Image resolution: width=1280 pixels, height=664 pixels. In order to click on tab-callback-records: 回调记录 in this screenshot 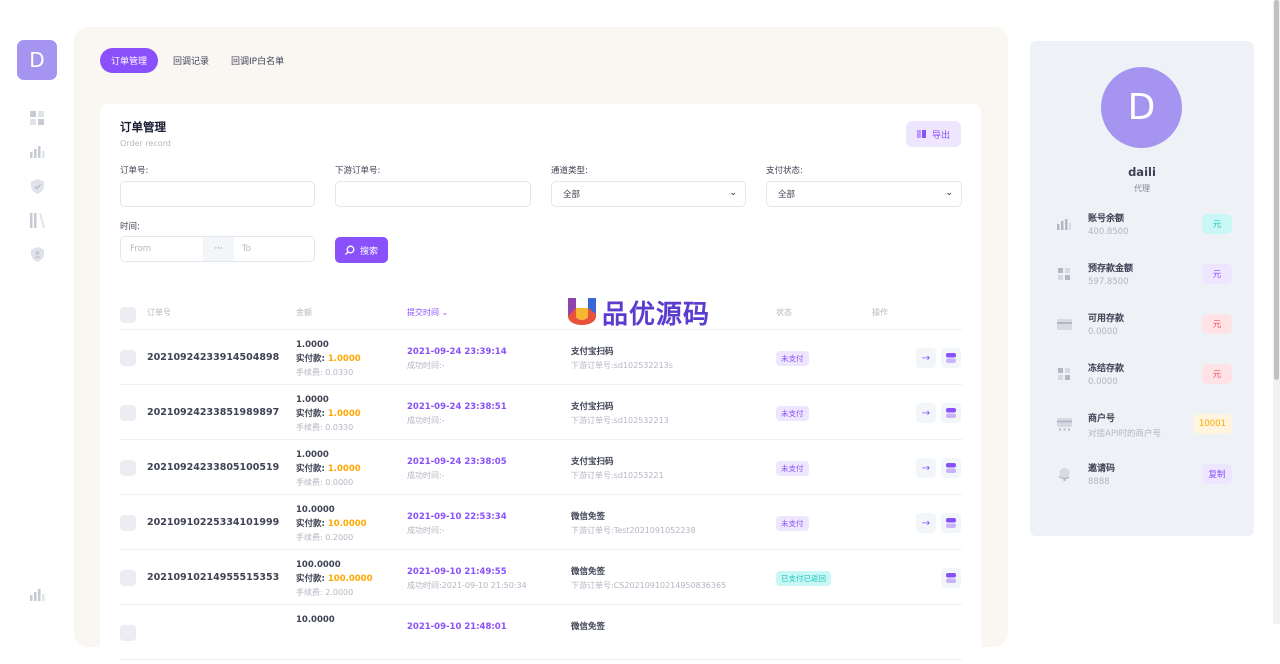, I will do `click(191, 60)`.